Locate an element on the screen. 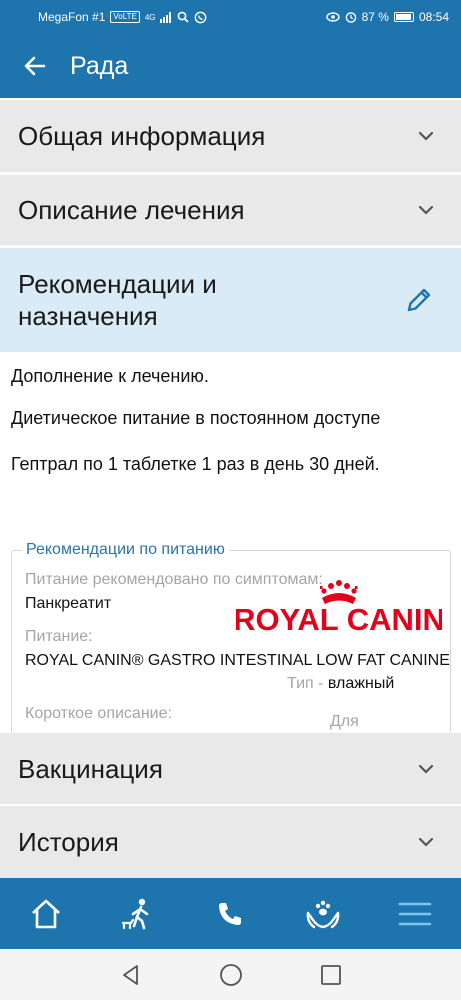 The image size is (461, 1000). nav-pet-care-button is located at coordinates (323, 914).